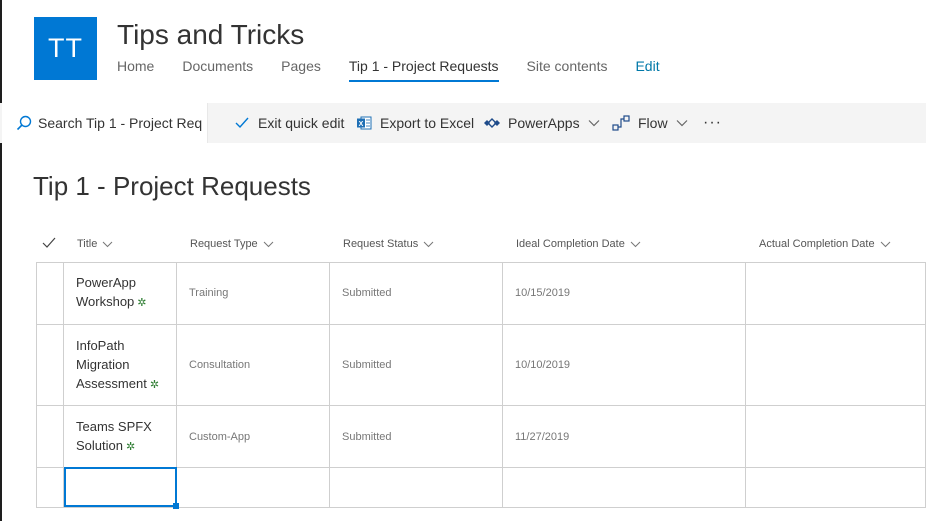 The image size is (926, 521). I want to click on exit-quick-edit-button: Exit quick edit, so click(289, 123).